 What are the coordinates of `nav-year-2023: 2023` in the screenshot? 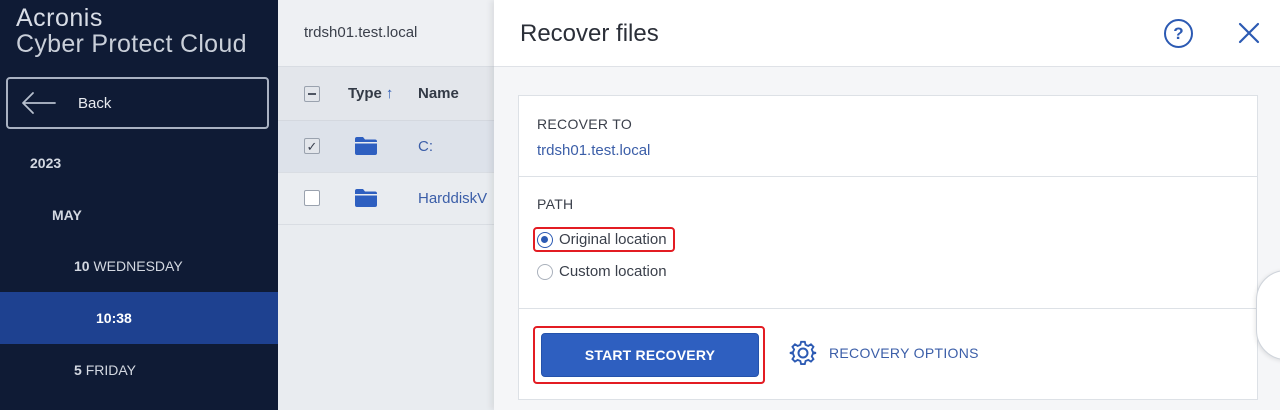 It's located at (139, 163).